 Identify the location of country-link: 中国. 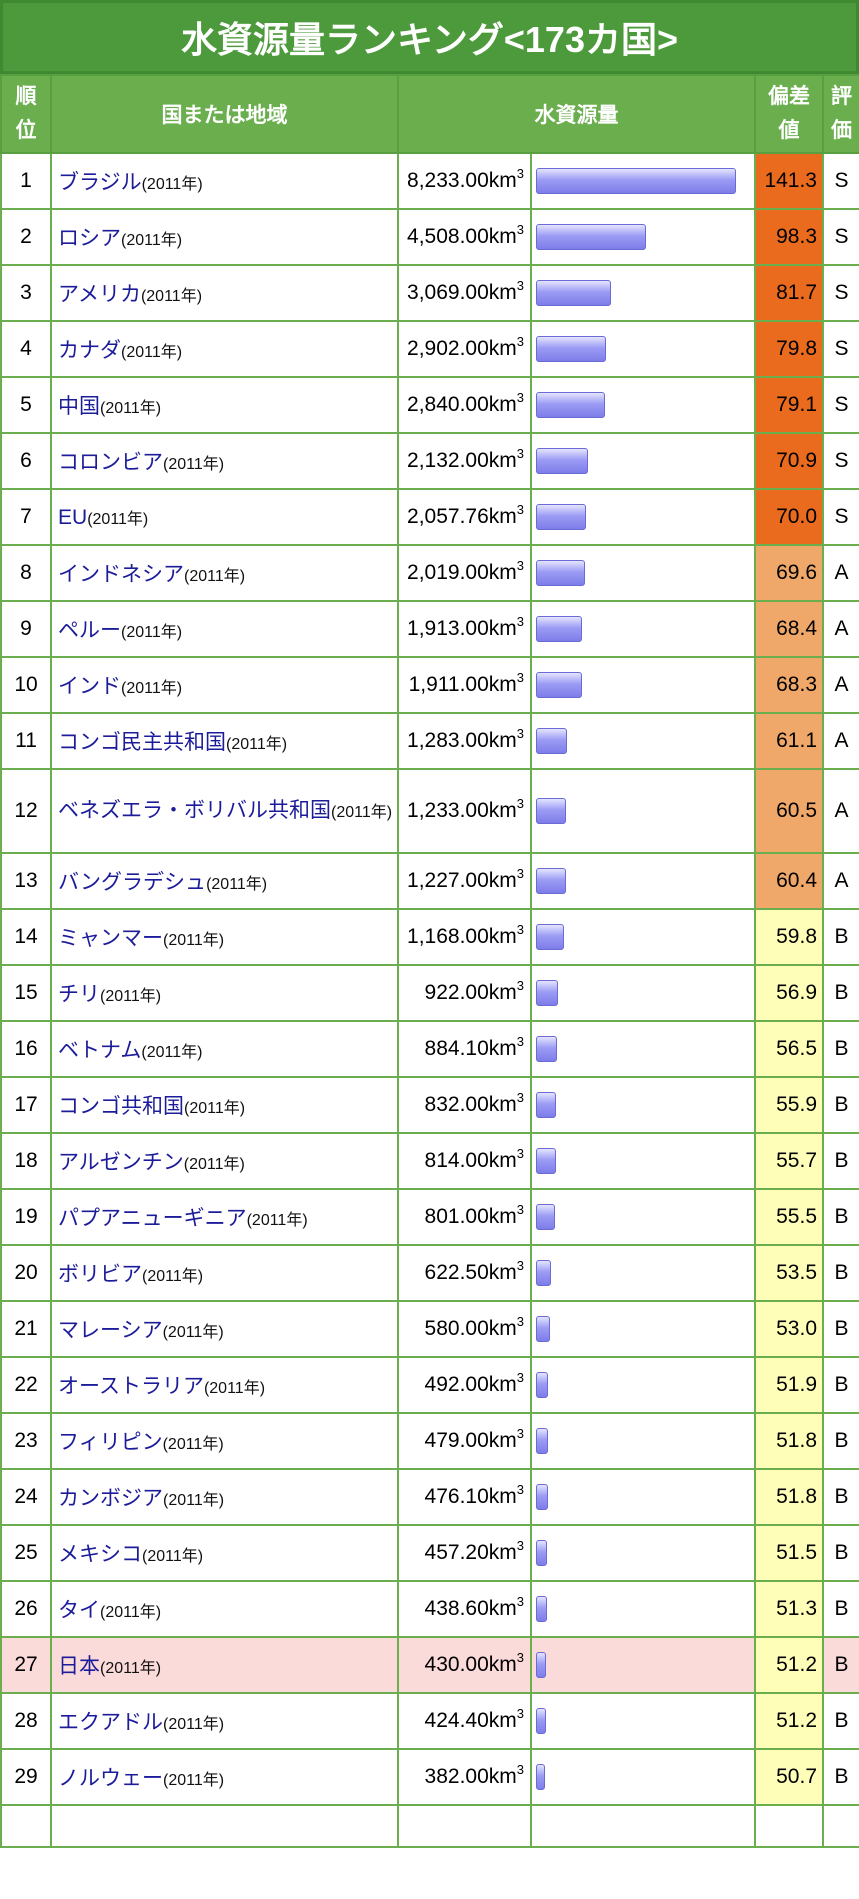
(79, 406).